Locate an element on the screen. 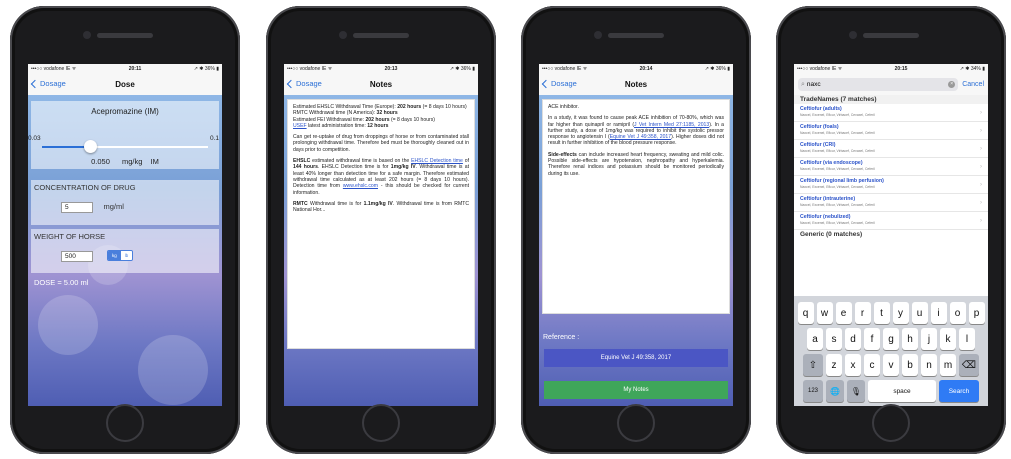 The height and width of the screenshot is (459, 1011). space-key: space is located at coordinates (902, 391).